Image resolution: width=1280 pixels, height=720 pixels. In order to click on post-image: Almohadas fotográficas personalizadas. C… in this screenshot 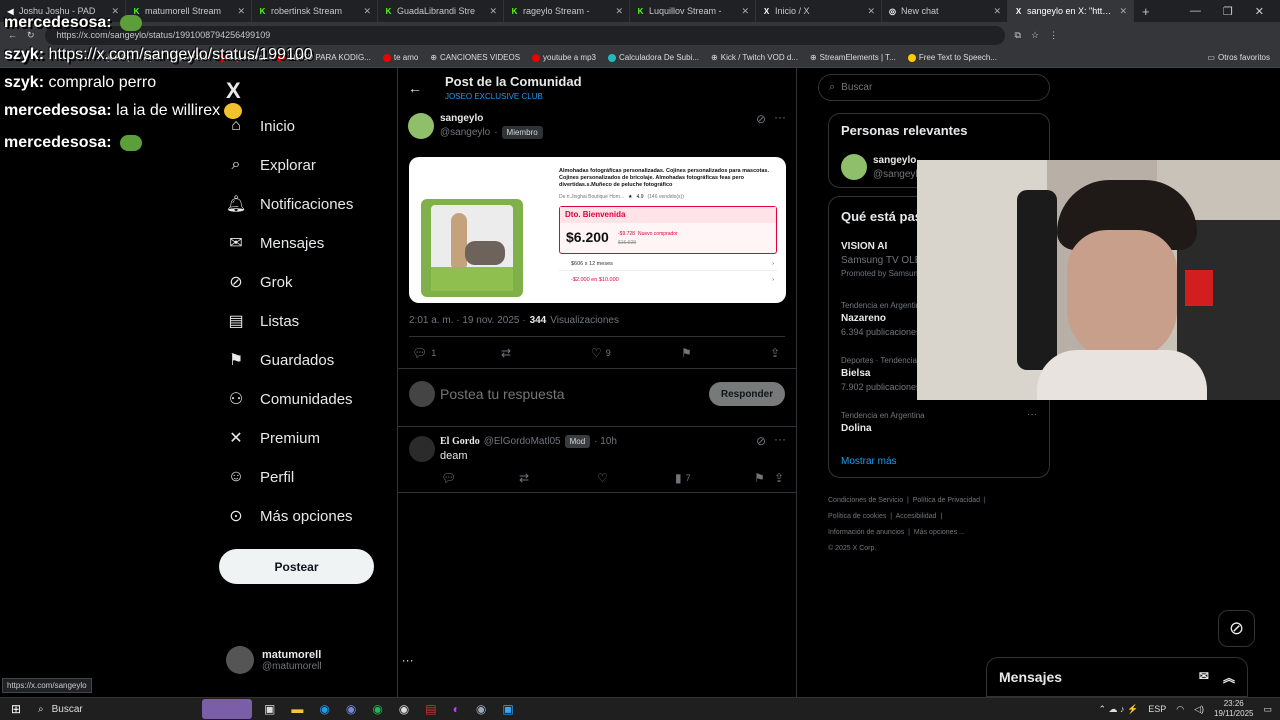, I will do `click(597, 230)`.